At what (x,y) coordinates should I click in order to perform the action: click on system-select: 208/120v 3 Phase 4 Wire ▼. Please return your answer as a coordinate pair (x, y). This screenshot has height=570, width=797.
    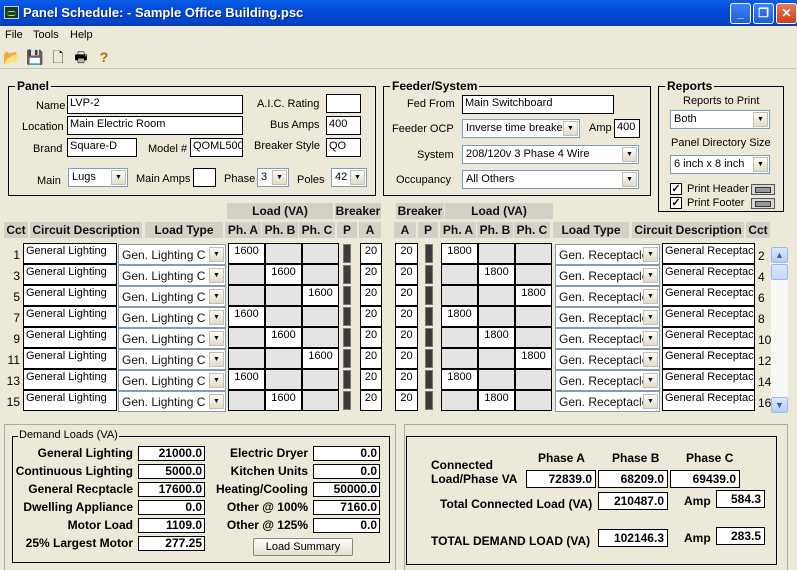
    Looking at the image, I should click on (550, 154).